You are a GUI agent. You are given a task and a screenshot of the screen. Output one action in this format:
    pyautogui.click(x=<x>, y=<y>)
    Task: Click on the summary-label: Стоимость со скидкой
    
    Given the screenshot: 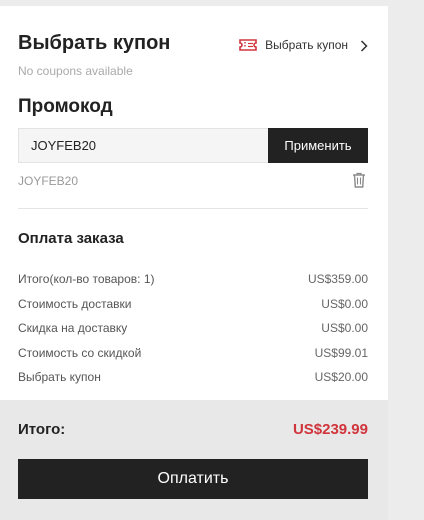 What is the action you would take?
    pyautogui.click(x=80, y=352)
    